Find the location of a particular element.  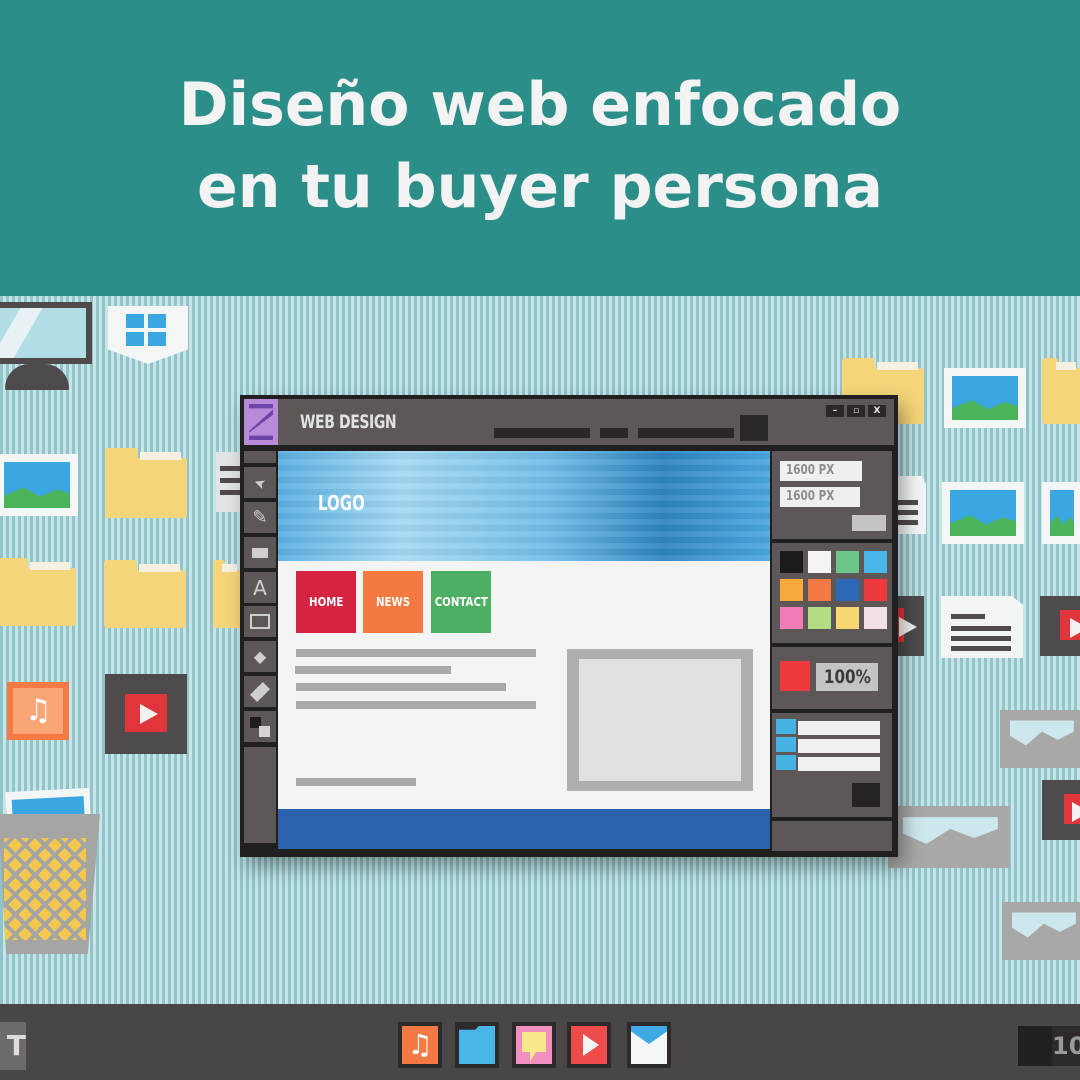

taskbar-music-app: ♫ is located at coordinates (420, 1045).